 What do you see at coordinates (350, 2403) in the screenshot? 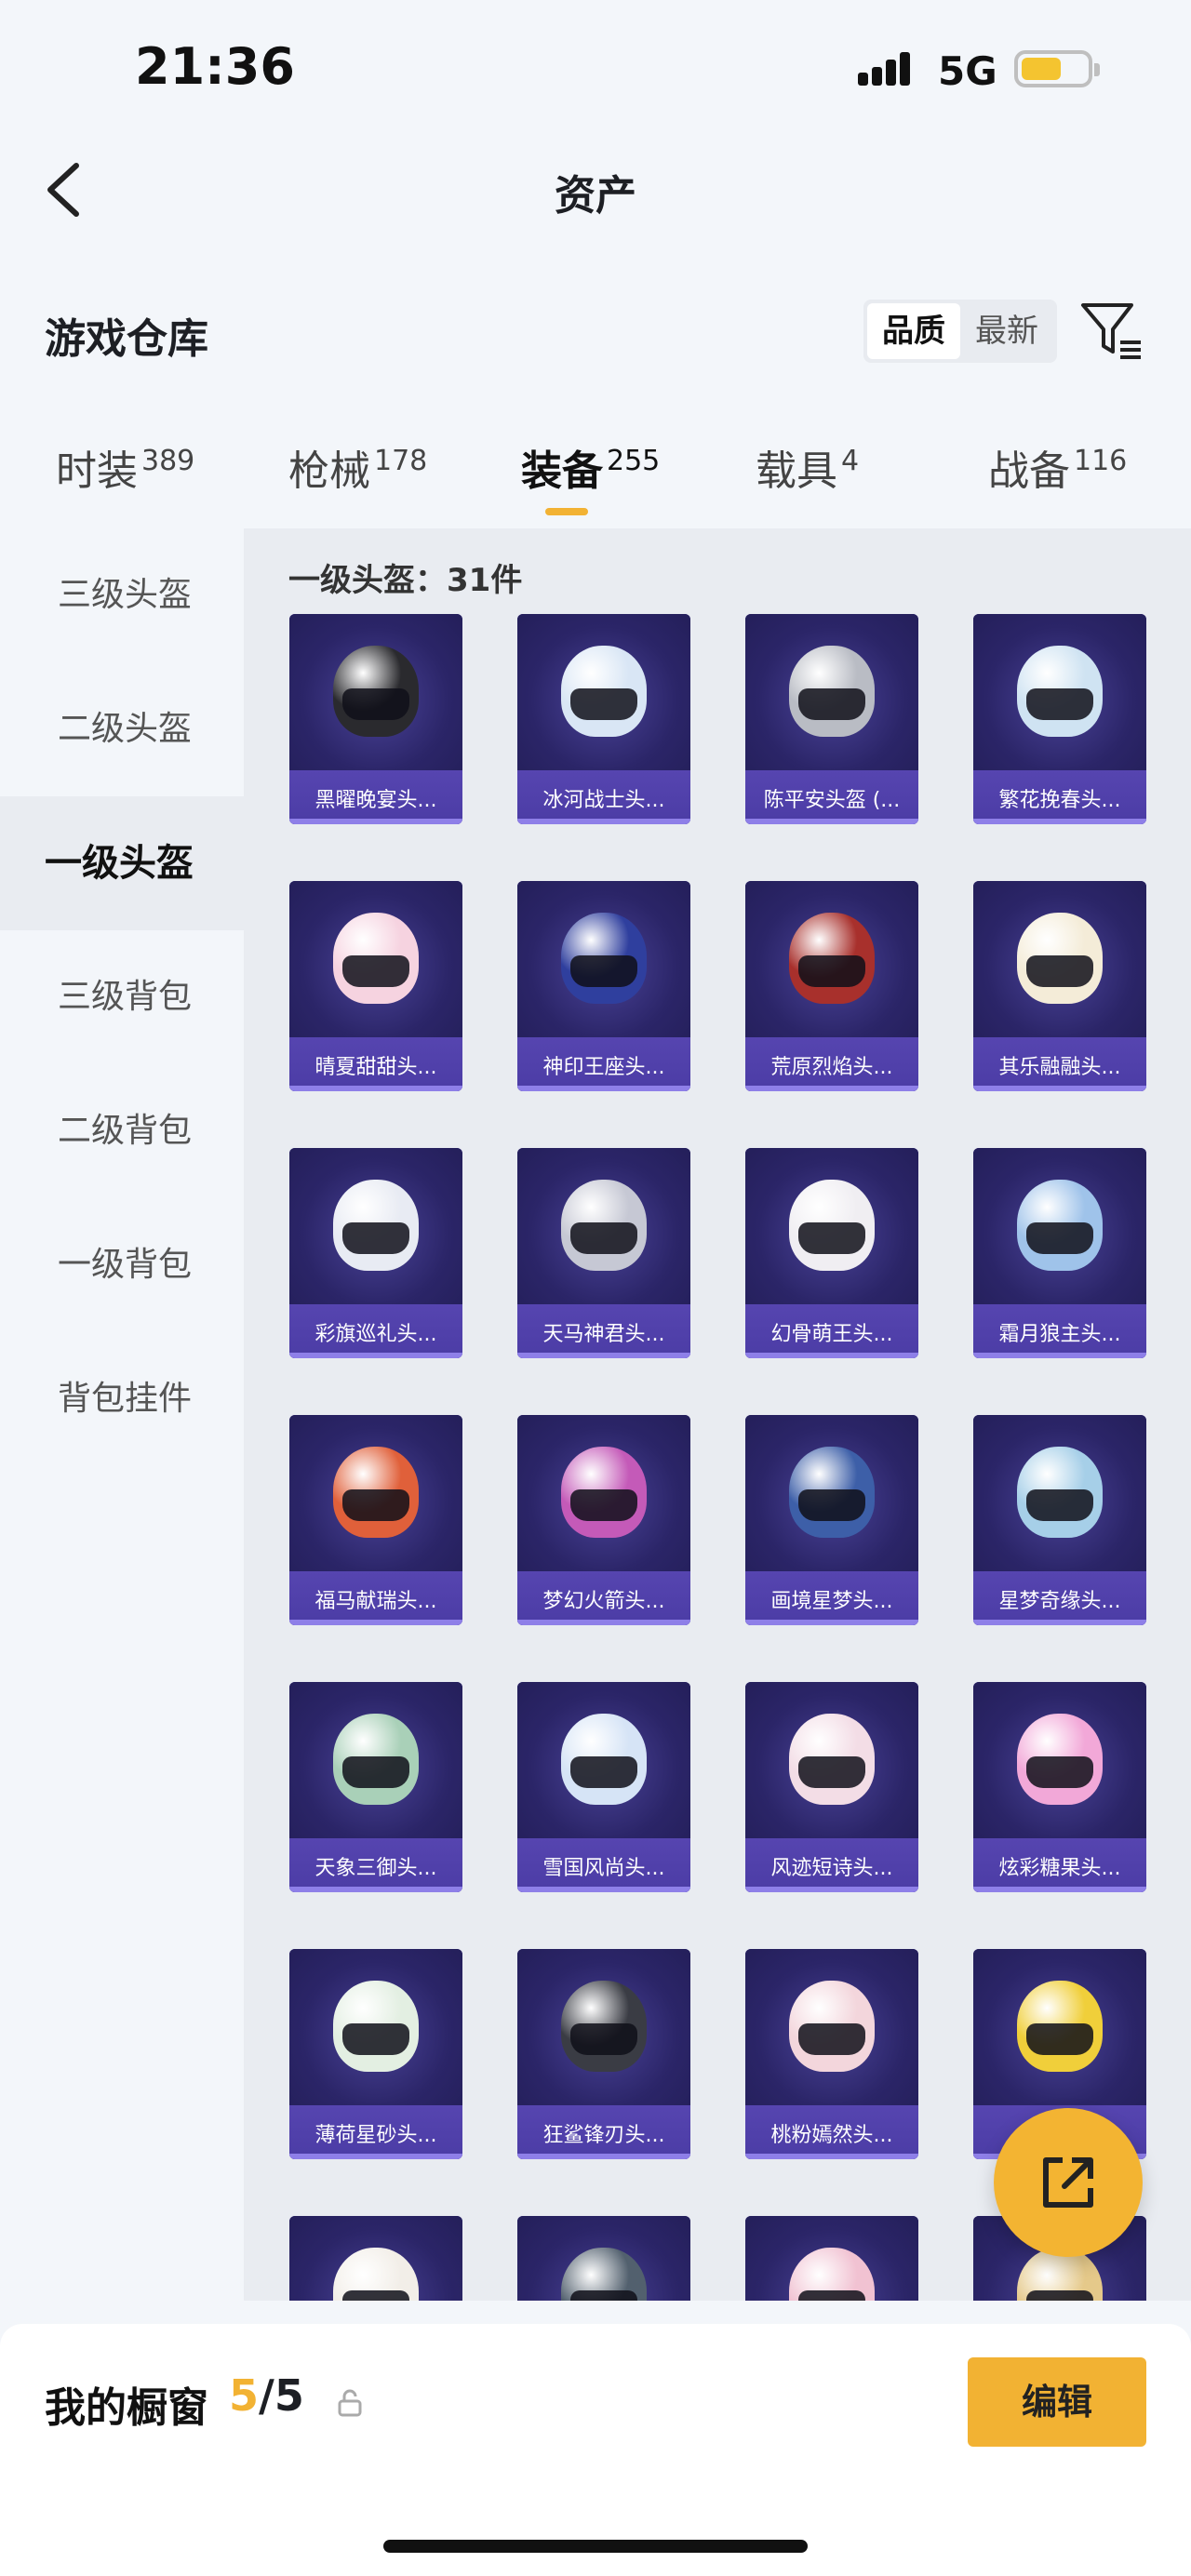
I see `lock-icon` at bounding box center [350, 2403].